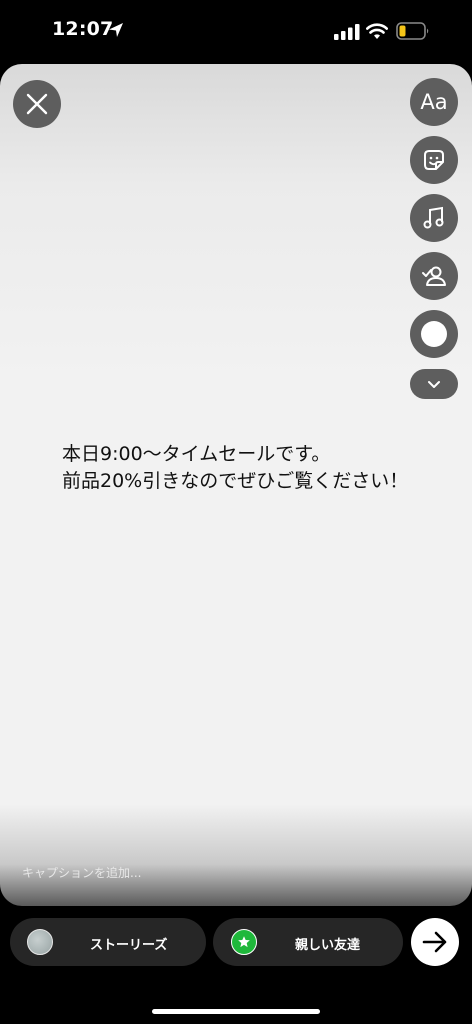 The height and width of the screenshot is (1024, 472). I want to click on mention-icon, so click(434, 276).